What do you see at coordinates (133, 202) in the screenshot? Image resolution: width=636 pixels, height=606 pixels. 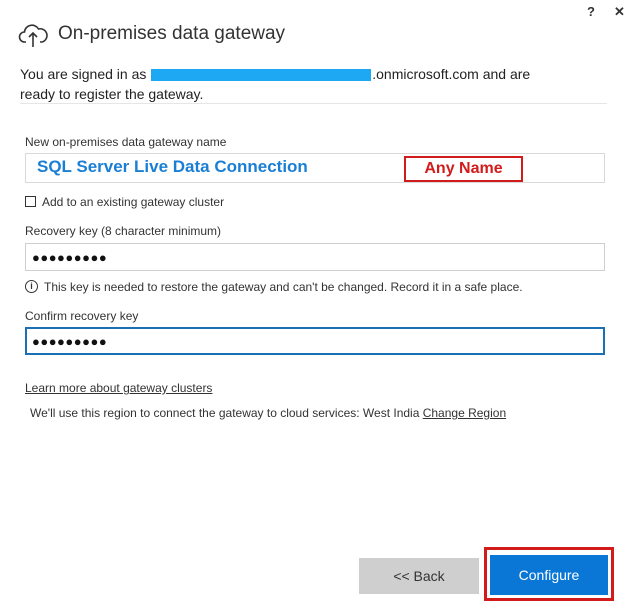 I see `cluster-checkbox-label: Add to an existing gateway cluster` at bounding box center [133, 202].